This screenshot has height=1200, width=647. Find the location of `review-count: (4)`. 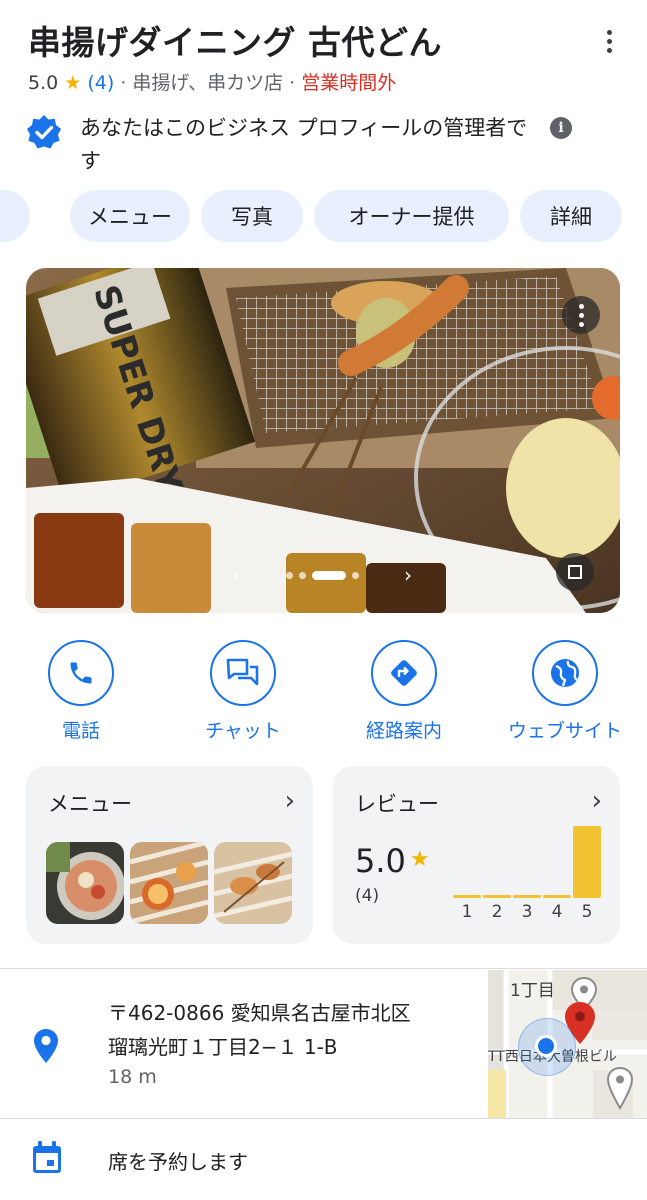

review-count: (4) is located at coordinates (367, 896).